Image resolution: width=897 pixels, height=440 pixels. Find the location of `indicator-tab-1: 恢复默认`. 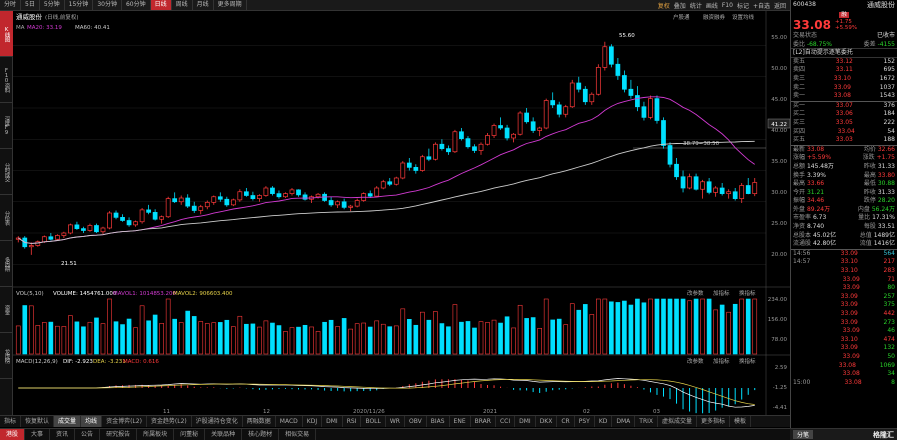

indicator-tab-1: 恢复默认 is located at coordinates (38, 421).